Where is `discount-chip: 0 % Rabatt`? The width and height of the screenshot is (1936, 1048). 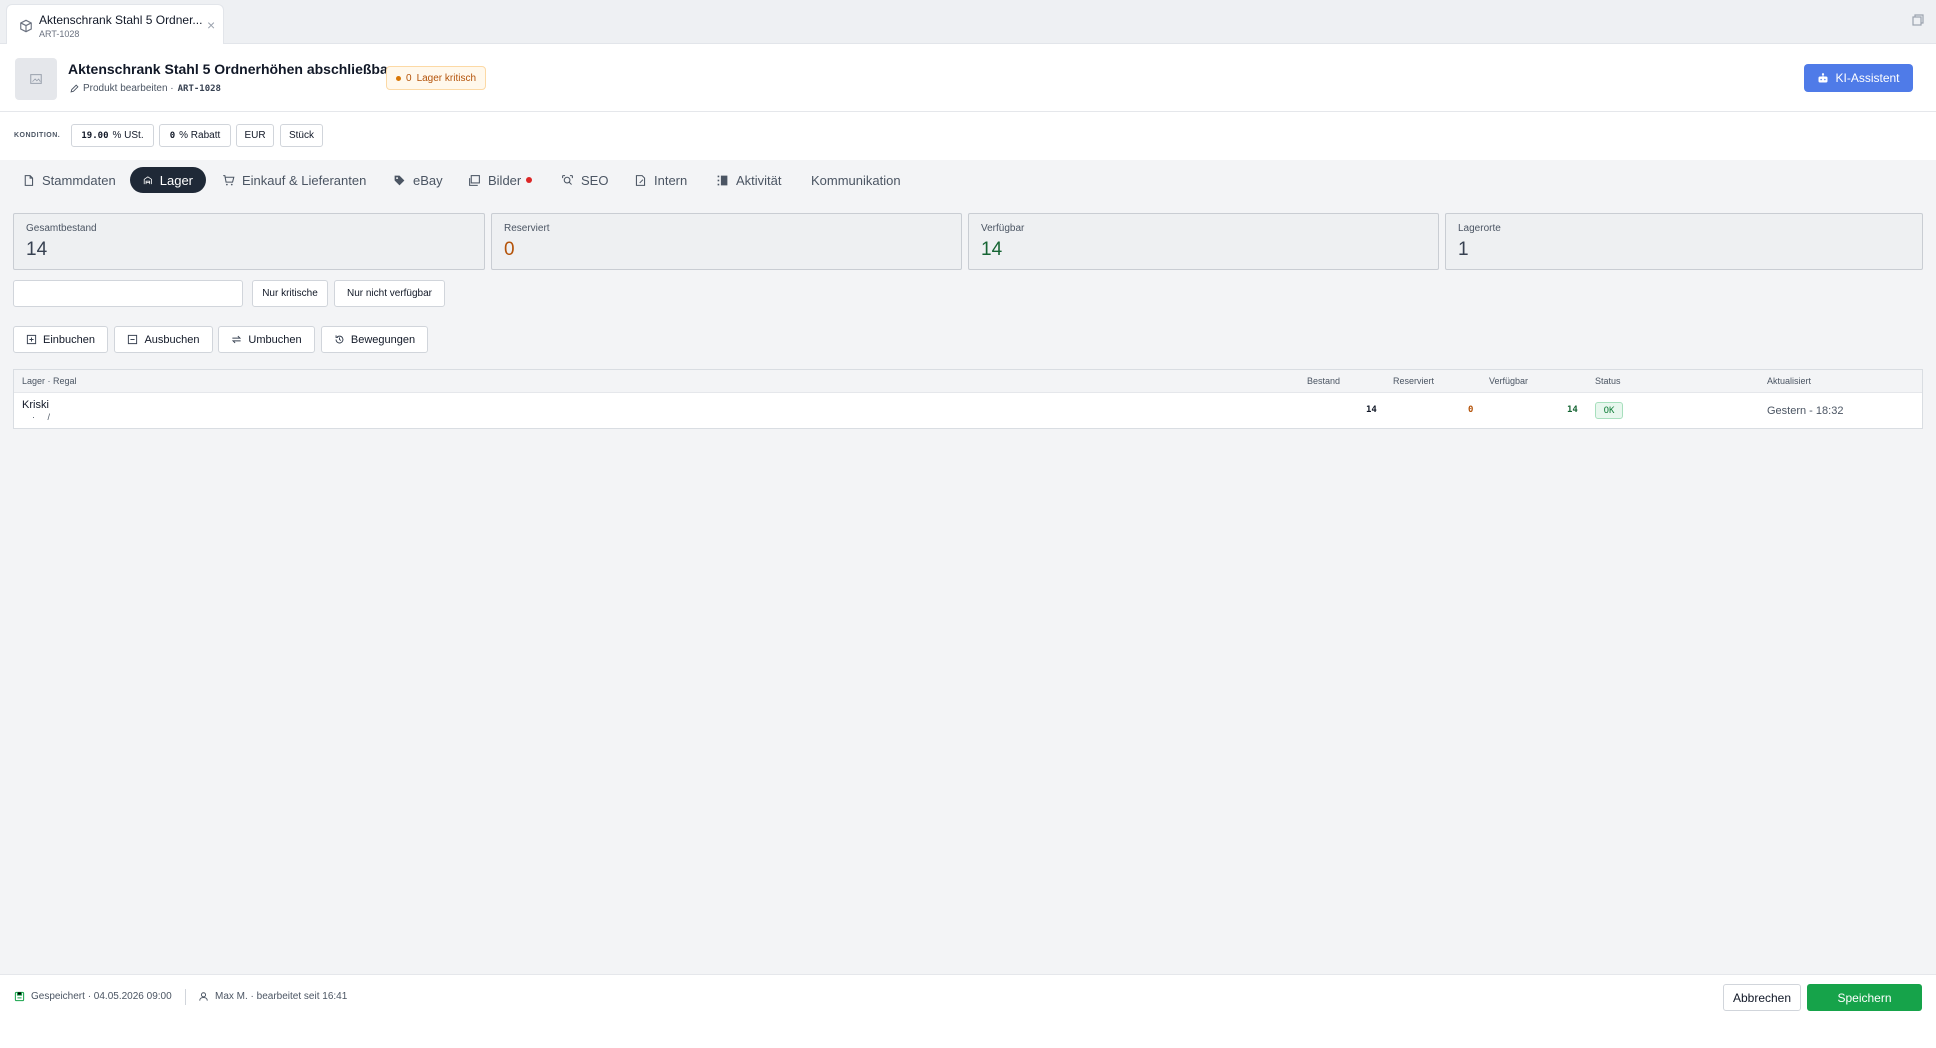
discount-chip: 0 % Rabatt is located at coordinates (195, 135).